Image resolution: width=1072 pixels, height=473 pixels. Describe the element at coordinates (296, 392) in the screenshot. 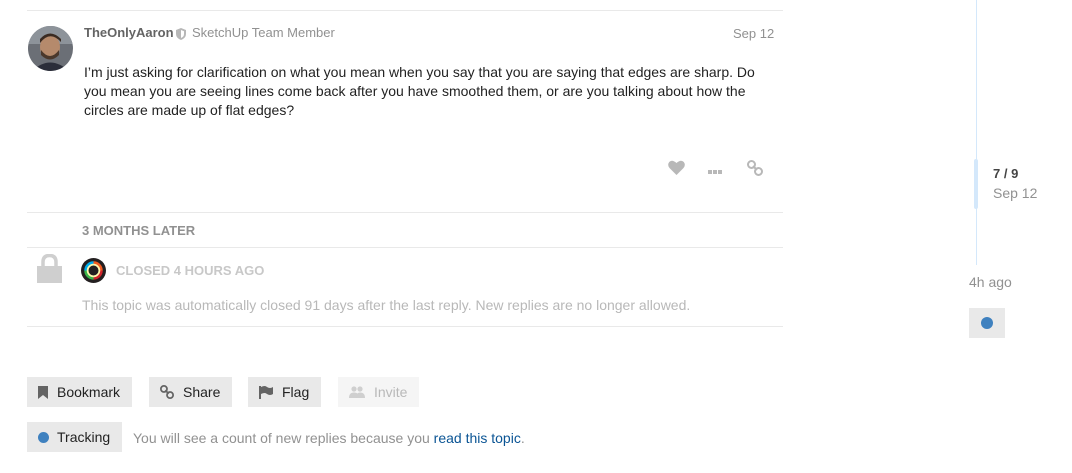

I see `flag-label: Flag` at that location.